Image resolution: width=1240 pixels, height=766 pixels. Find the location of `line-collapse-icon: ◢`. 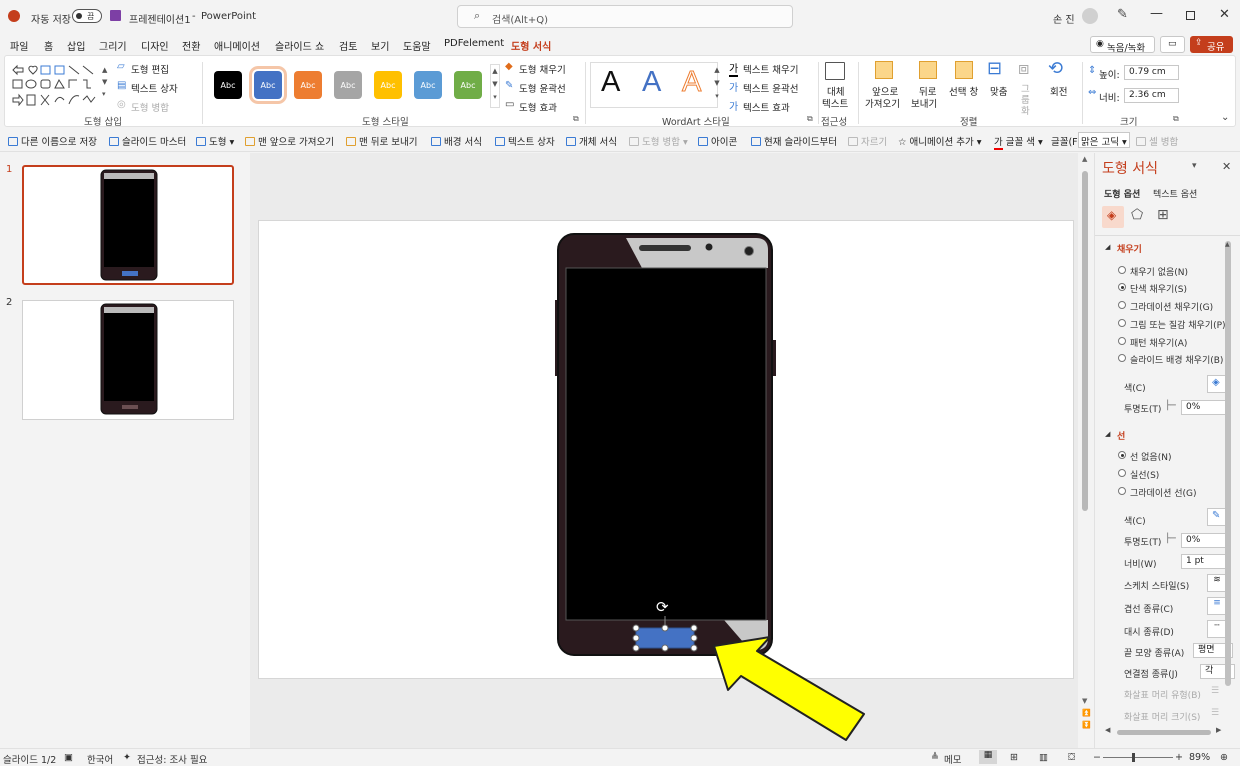

line-collapse-icon: ◢ is located at coordinates (1107, 434).